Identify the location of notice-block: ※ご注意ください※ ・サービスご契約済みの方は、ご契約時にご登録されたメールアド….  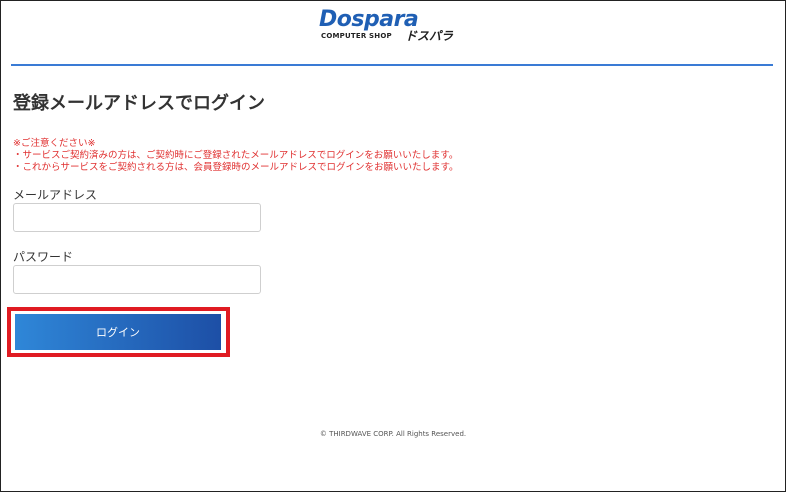
(236, 156).